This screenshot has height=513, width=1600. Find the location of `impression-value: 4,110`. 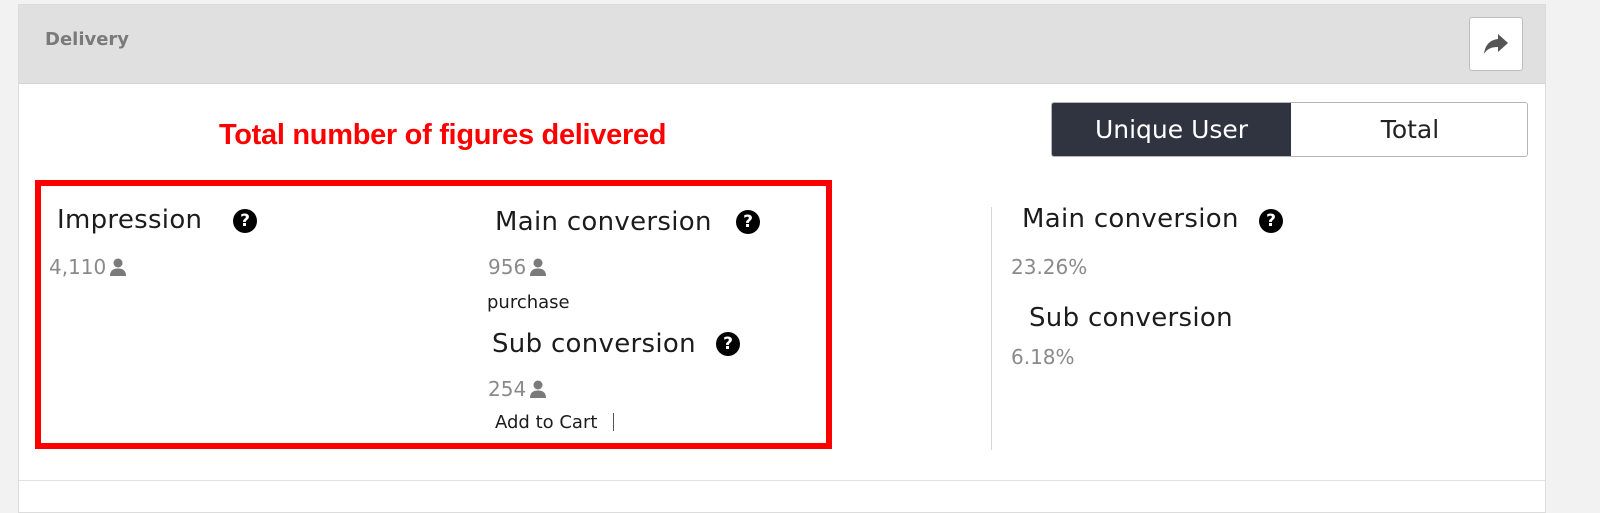

impression-value: 4,110 is located at coordinates (88, 267).